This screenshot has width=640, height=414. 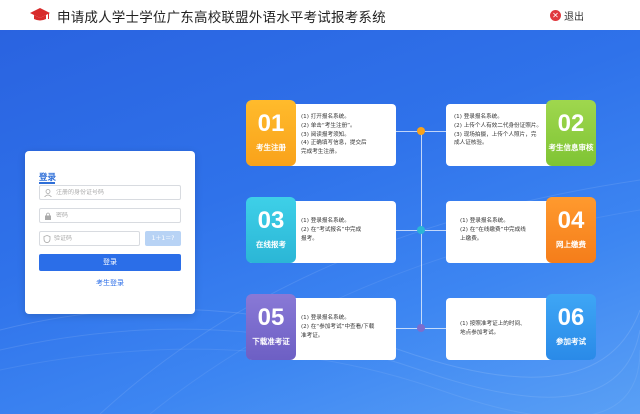 What do you see at coordinates (571, 244) in the screenshot?
I see `step-label: 网上缴费` at bounding box center [571, 244].